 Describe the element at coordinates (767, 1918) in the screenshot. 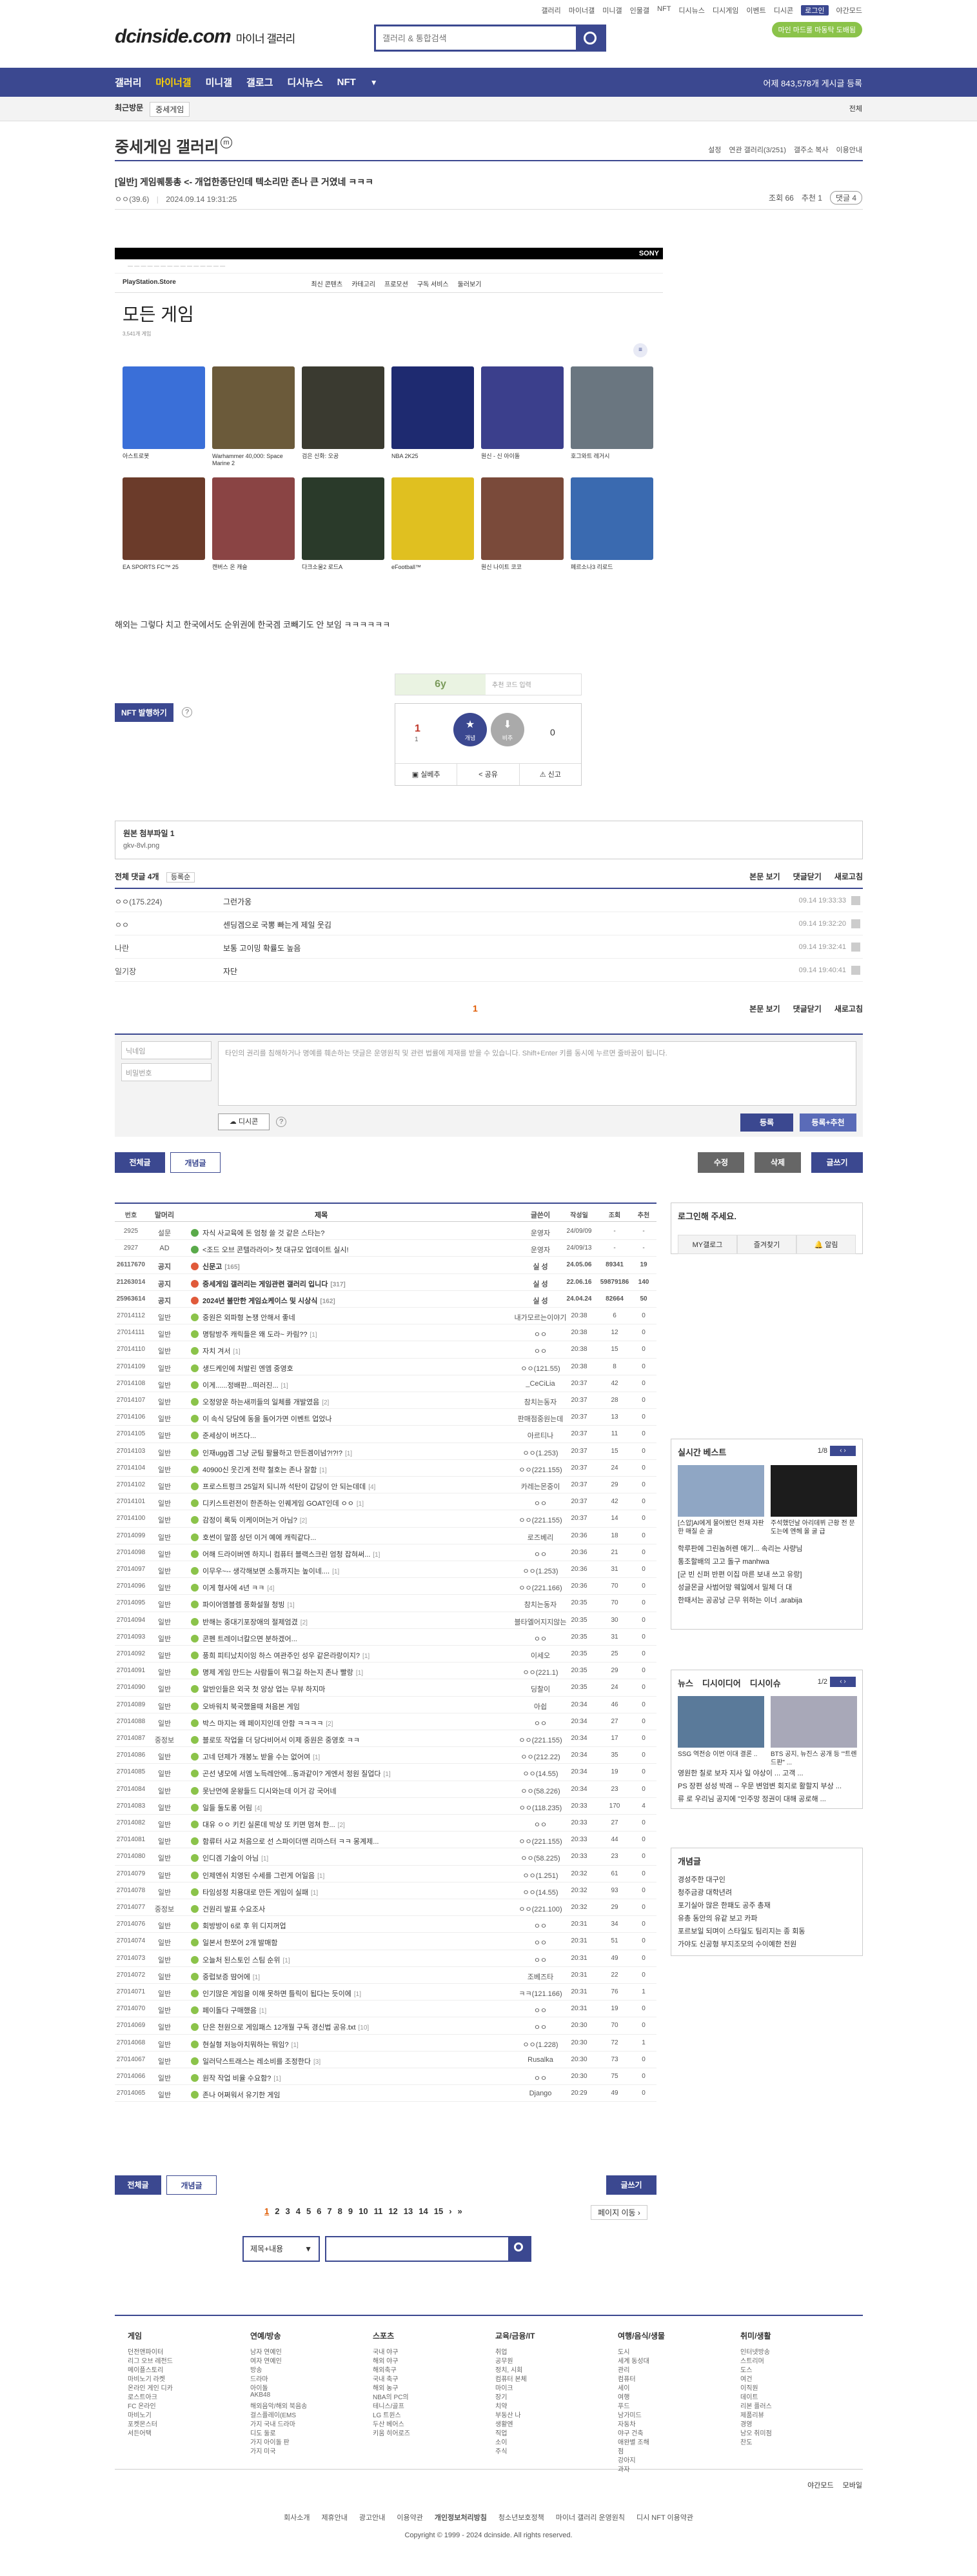

I see `concept-item: 유총 동안의 유같 보고 카파` at that location.